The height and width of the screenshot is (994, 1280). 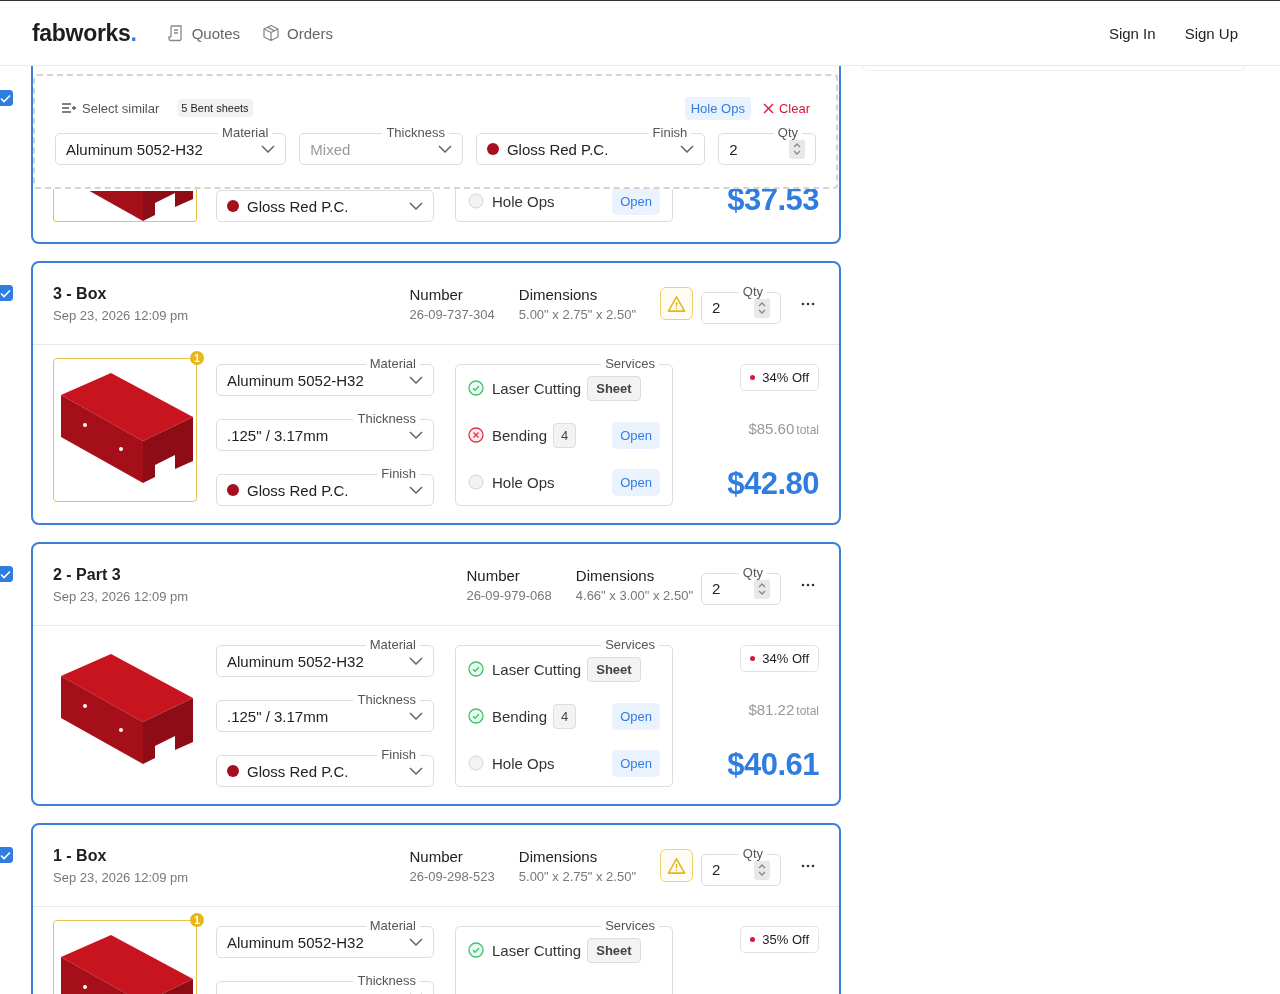 I want to click on logo: fabworks., so click(x=84, y=33).